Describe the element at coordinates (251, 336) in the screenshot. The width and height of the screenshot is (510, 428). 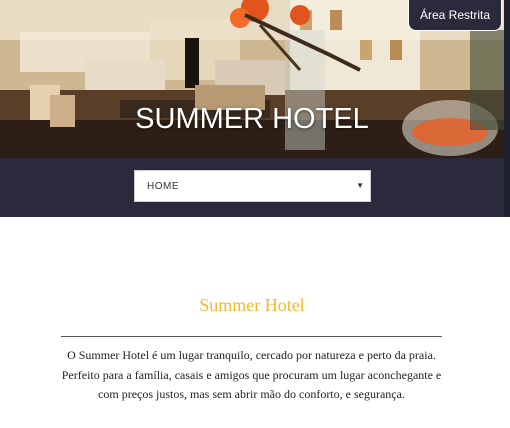
I see `title-divider` at that location.